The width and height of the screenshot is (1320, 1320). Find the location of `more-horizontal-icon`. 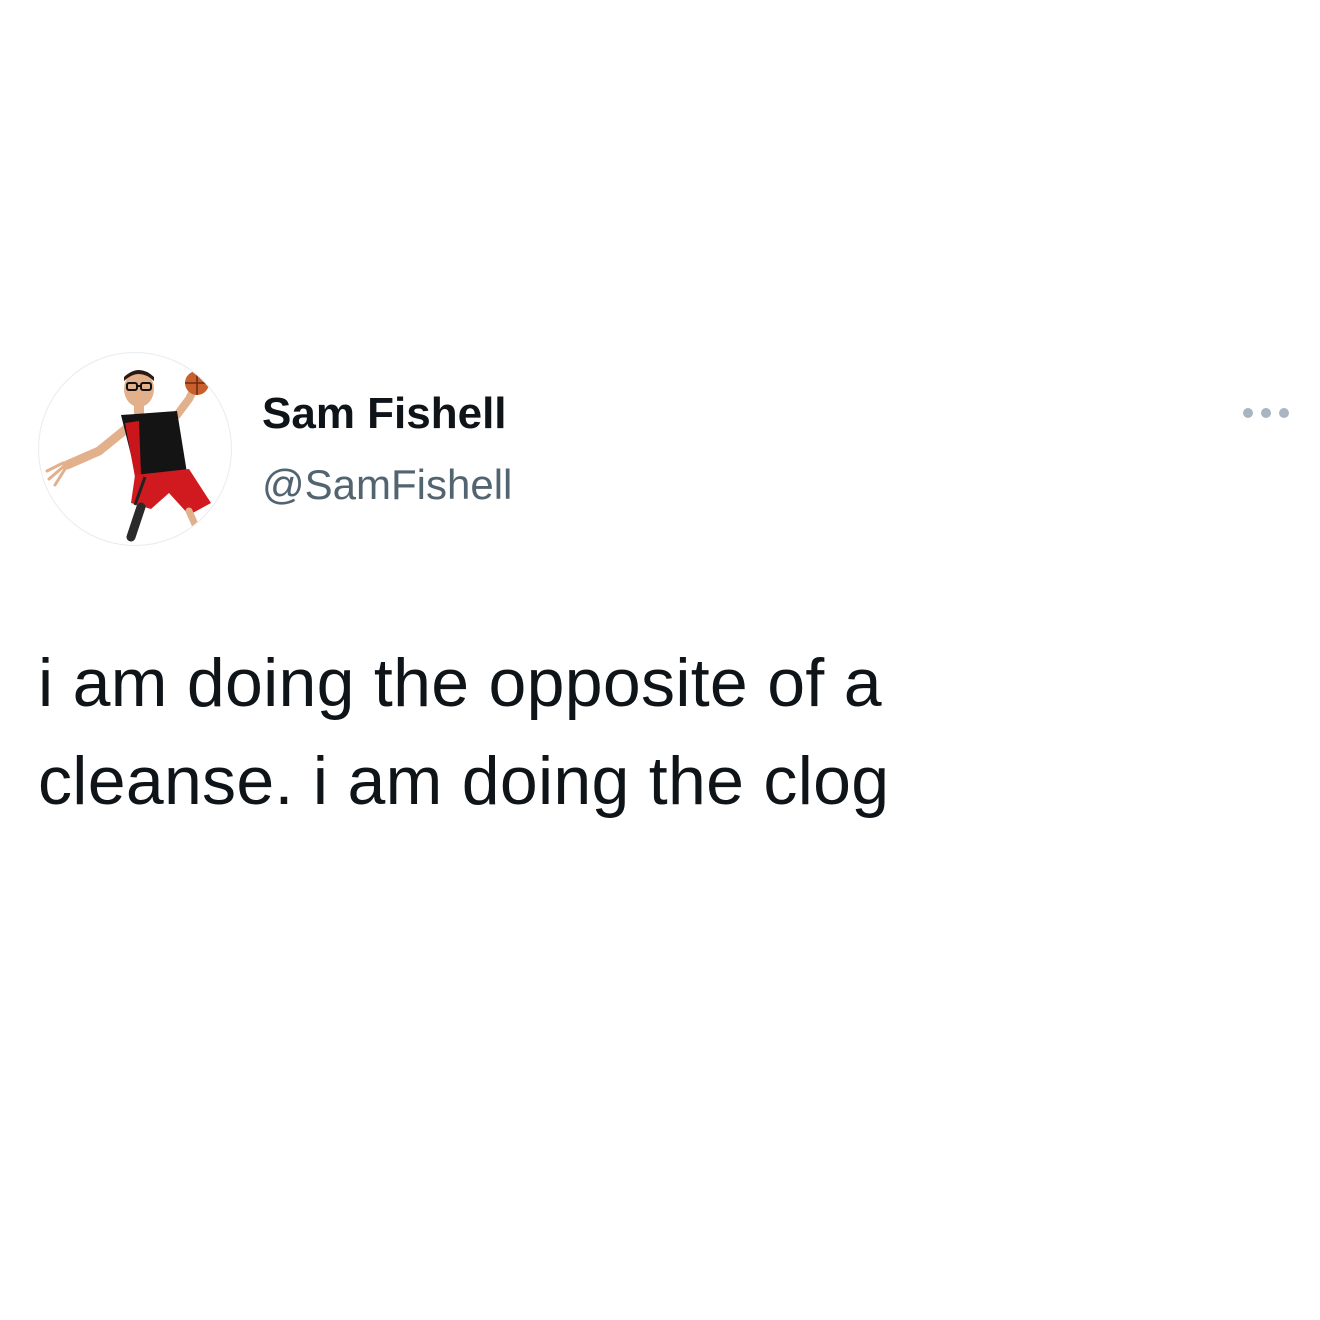

more-horizontal-icon is located at coordinates (1266, 413).